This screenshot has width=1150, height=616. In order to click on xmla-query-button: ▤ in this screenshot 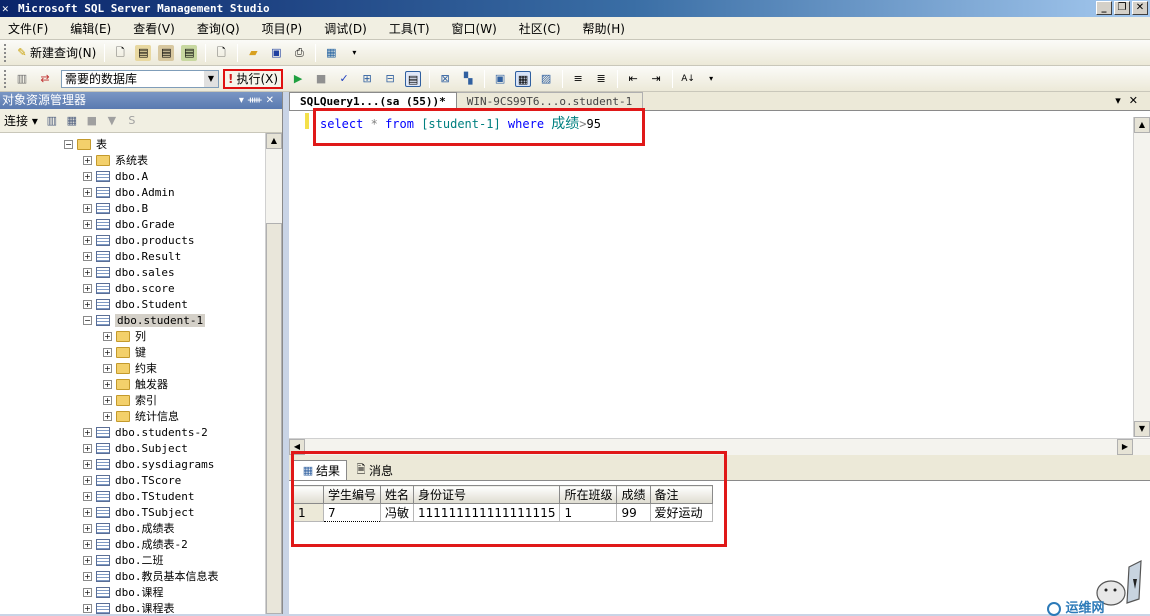, I will do `click(189, 53)`.